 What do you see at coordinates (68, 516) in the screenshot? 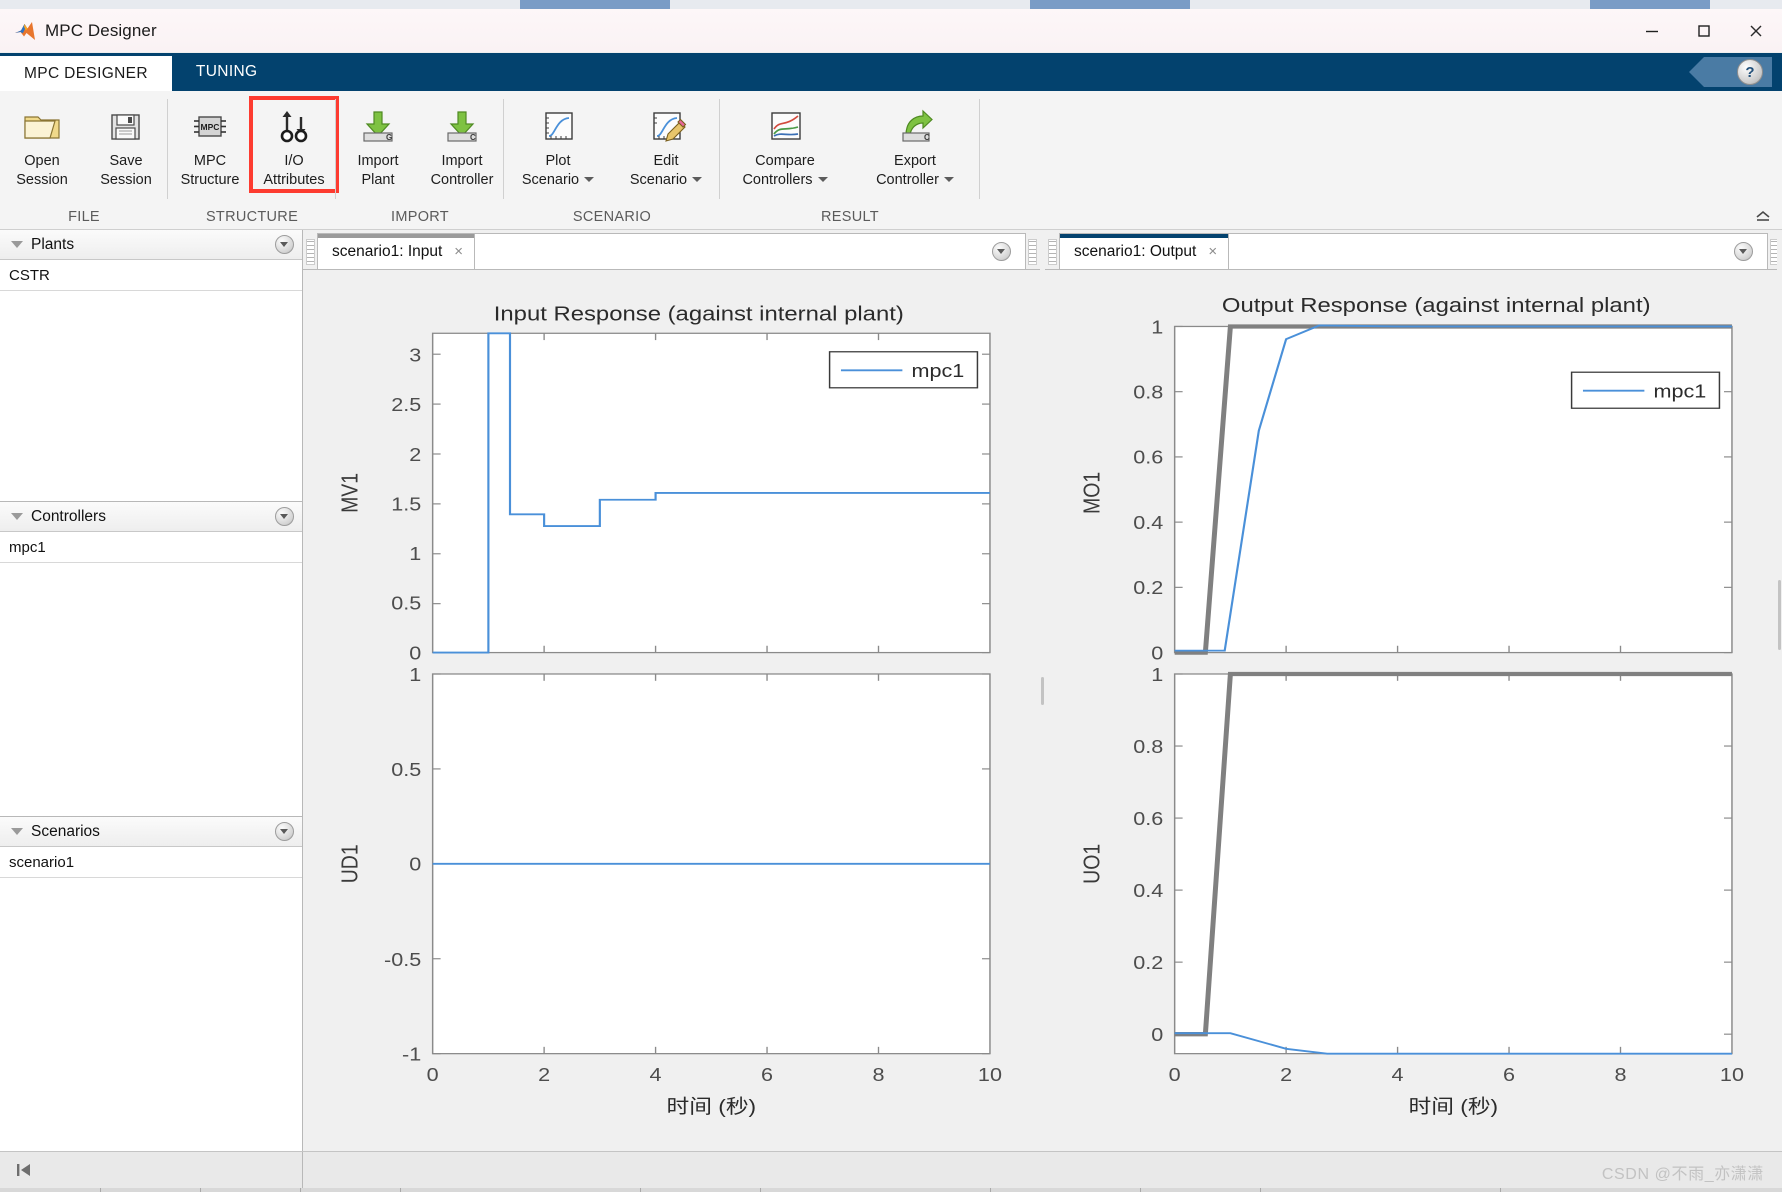
I see `controllers-section-title: Controllers` at bounding box center [68, 516].